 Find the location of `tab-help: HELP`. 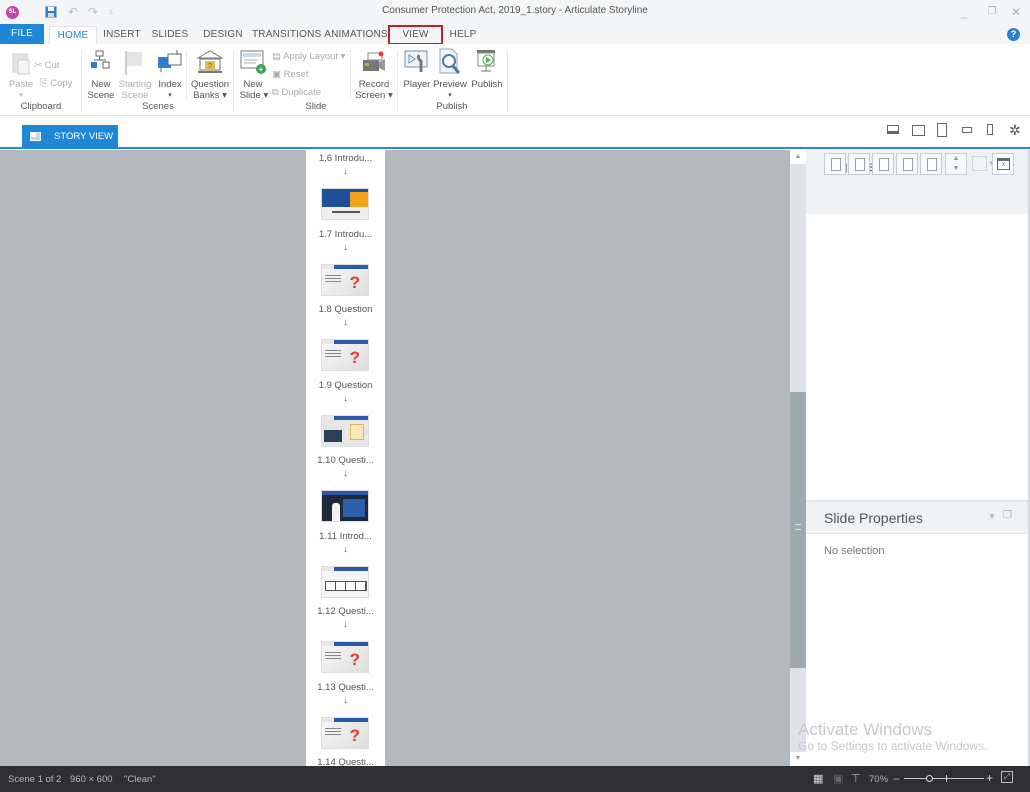

tab-help: HELP is located at coordinates (463, 35).